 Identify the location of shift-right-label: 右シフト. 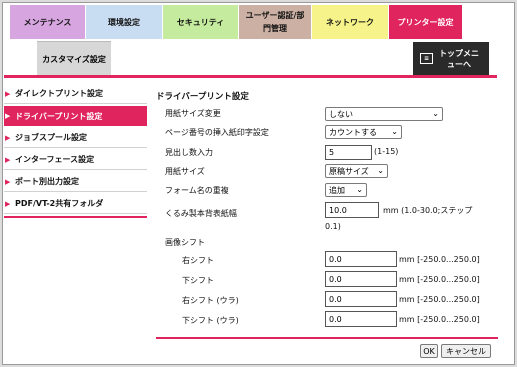
(198, 260).